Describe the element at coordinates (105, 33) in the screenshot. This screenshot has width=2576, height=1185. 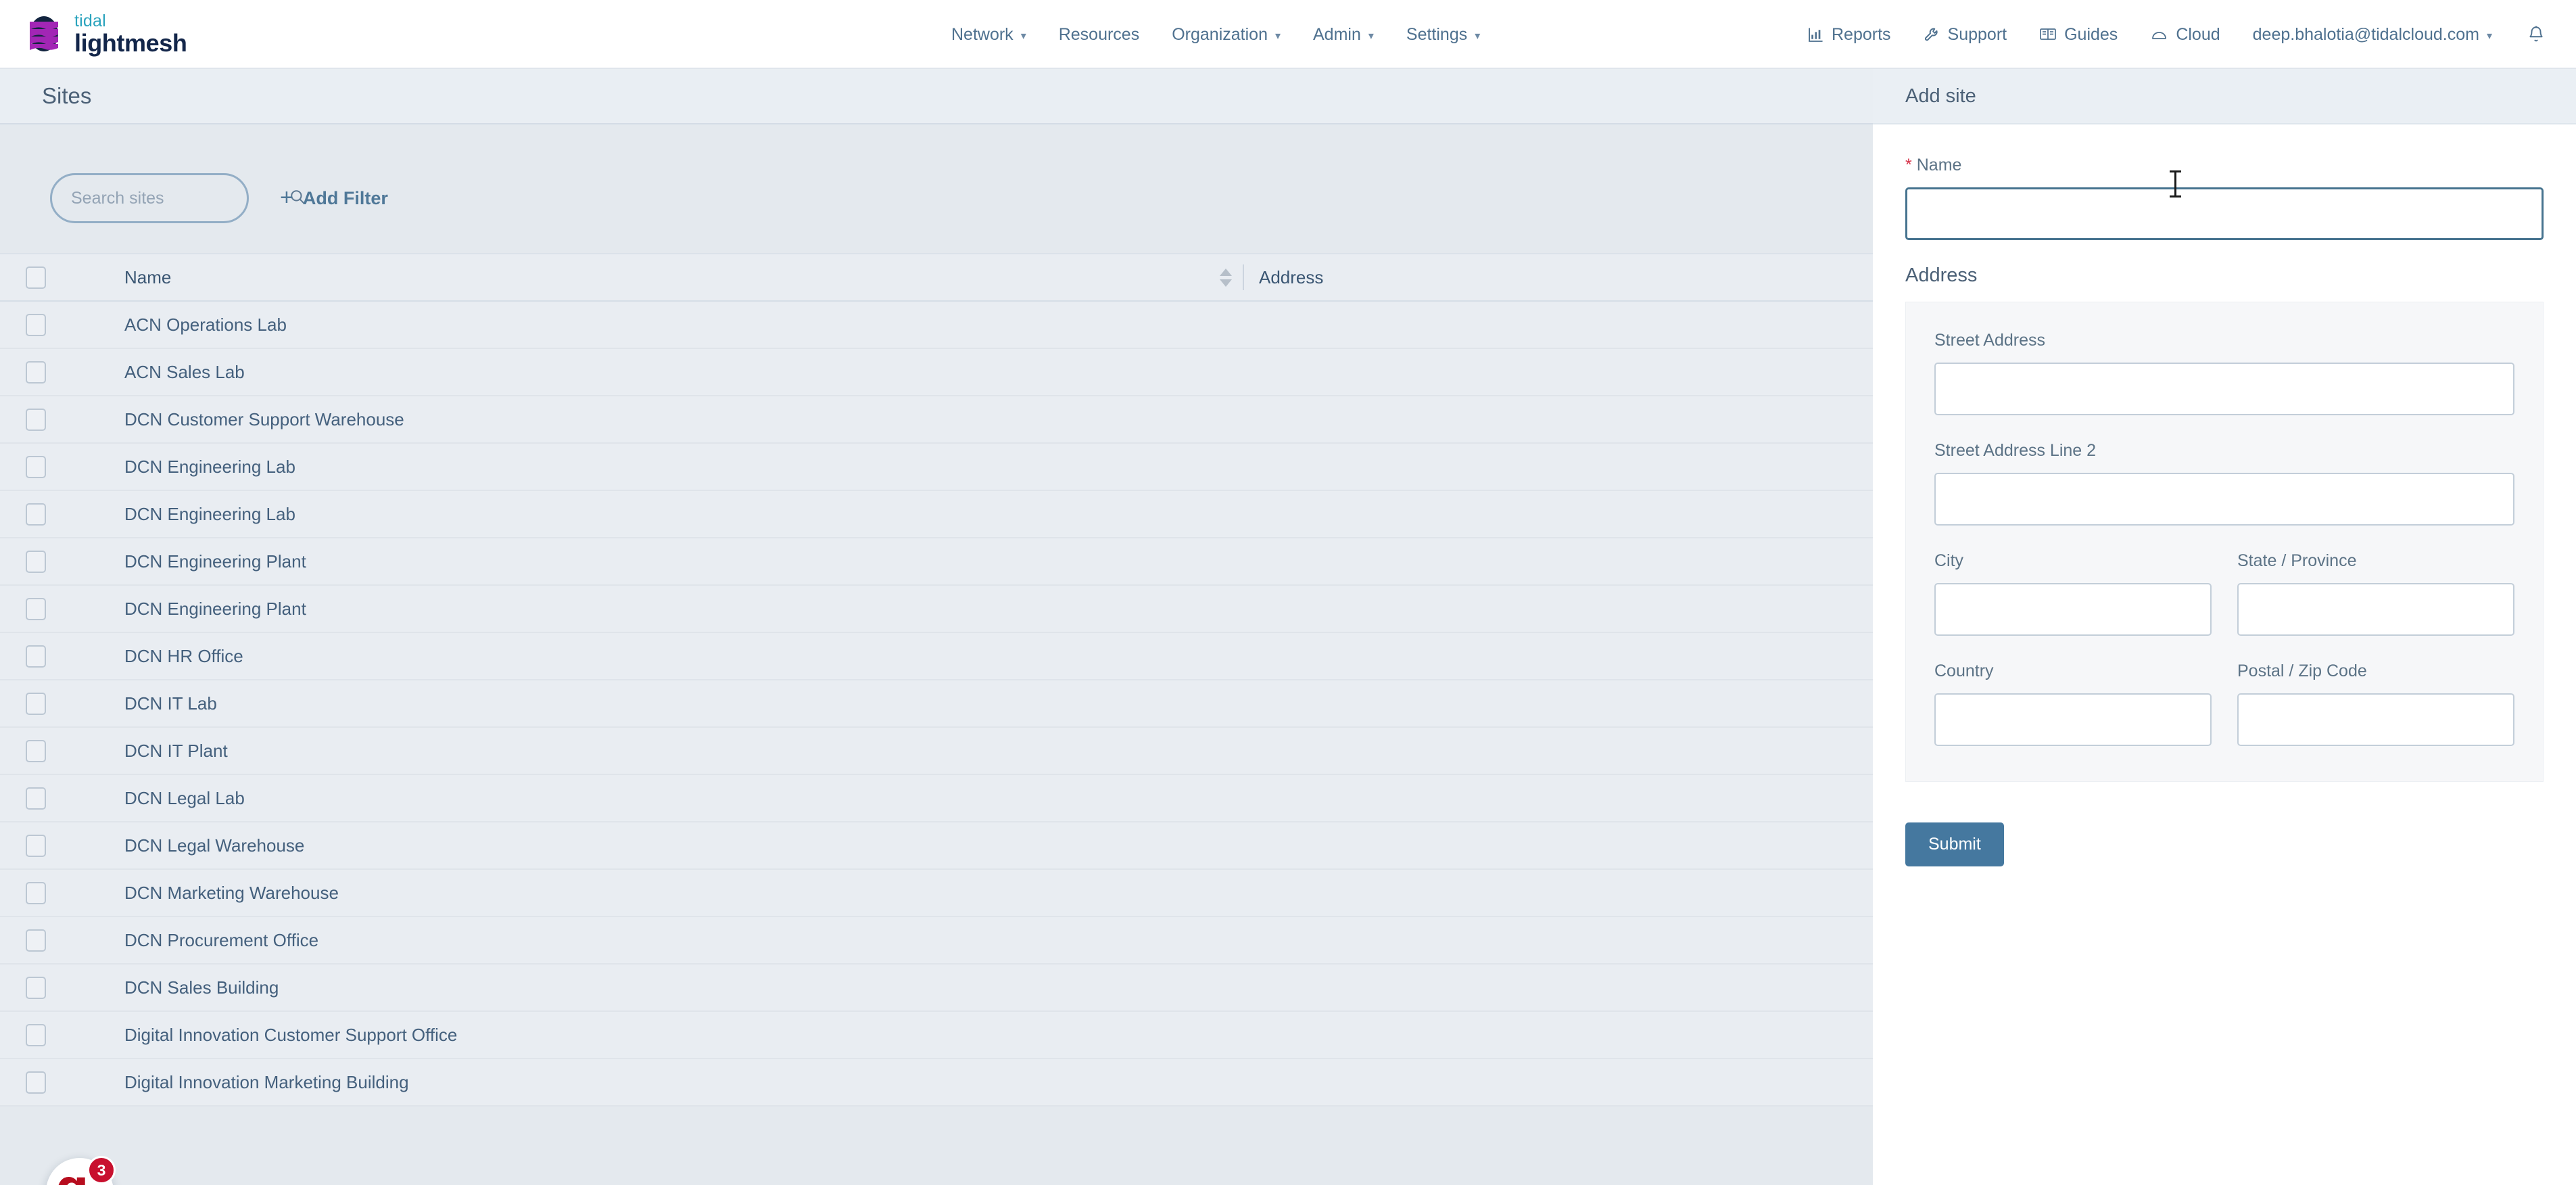
I see `brand-logo: tidal lightmesh` at that location.